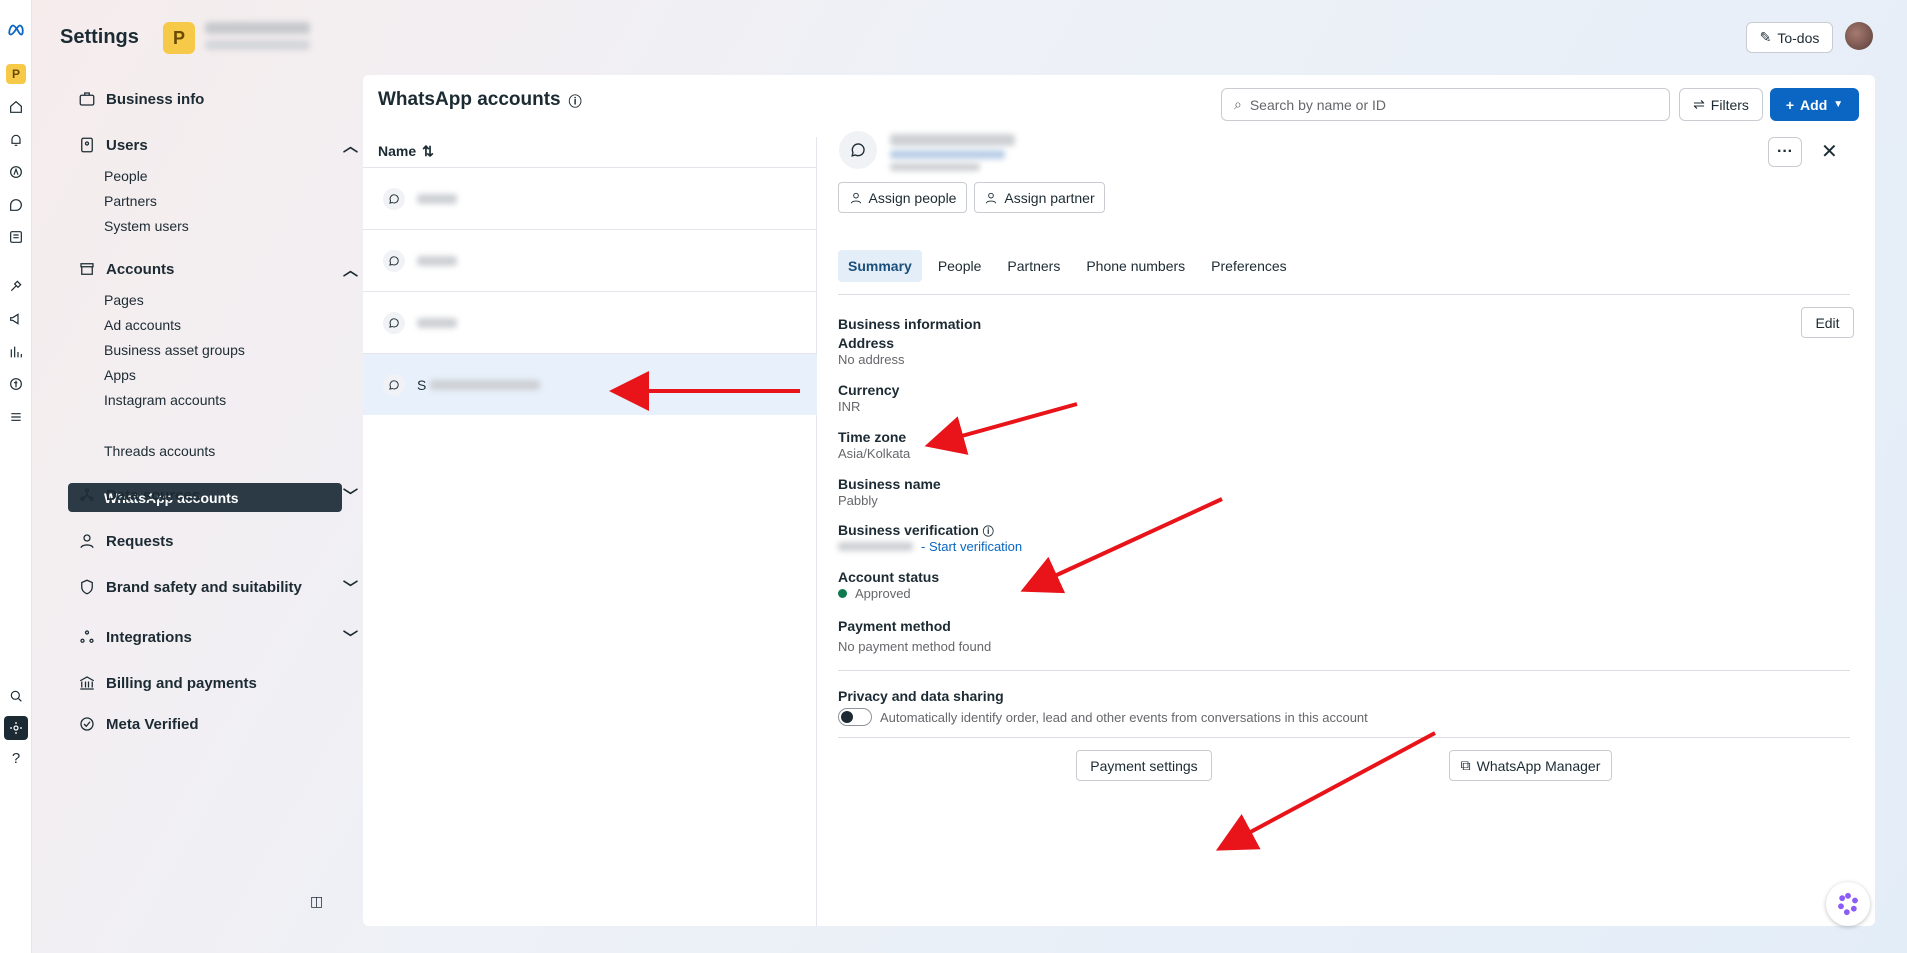 The width and height of the screenshot is (1907, 953). Describe the element at coordinates (218, 637) in the screenshot. I see `nav-integrations: Integrations ﹀` at that location.